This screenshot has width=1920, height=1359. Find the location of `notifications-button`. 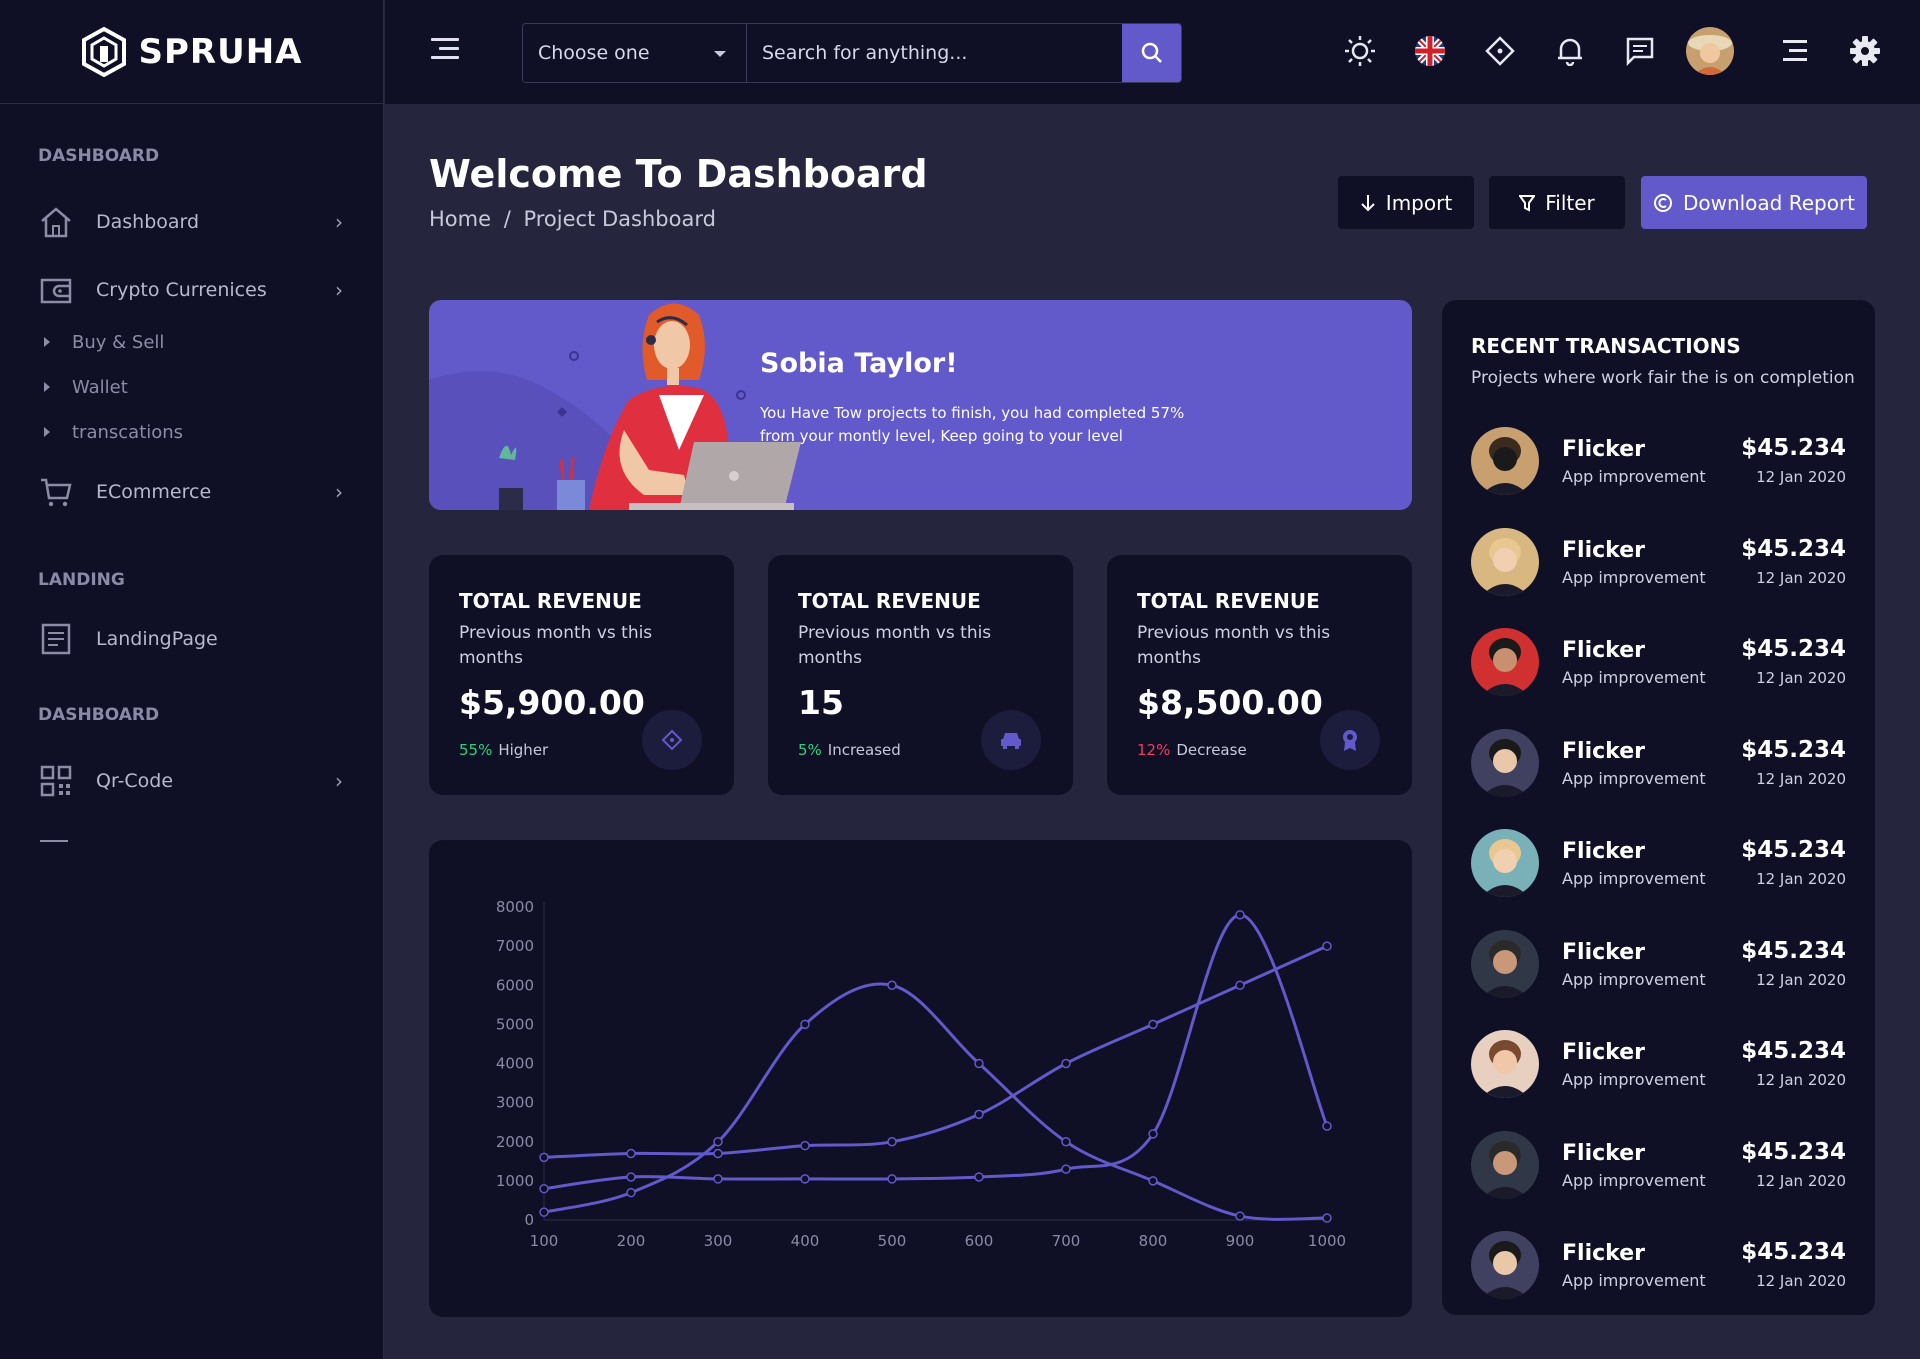

notifications-button is located at coordinates (1570, 51).